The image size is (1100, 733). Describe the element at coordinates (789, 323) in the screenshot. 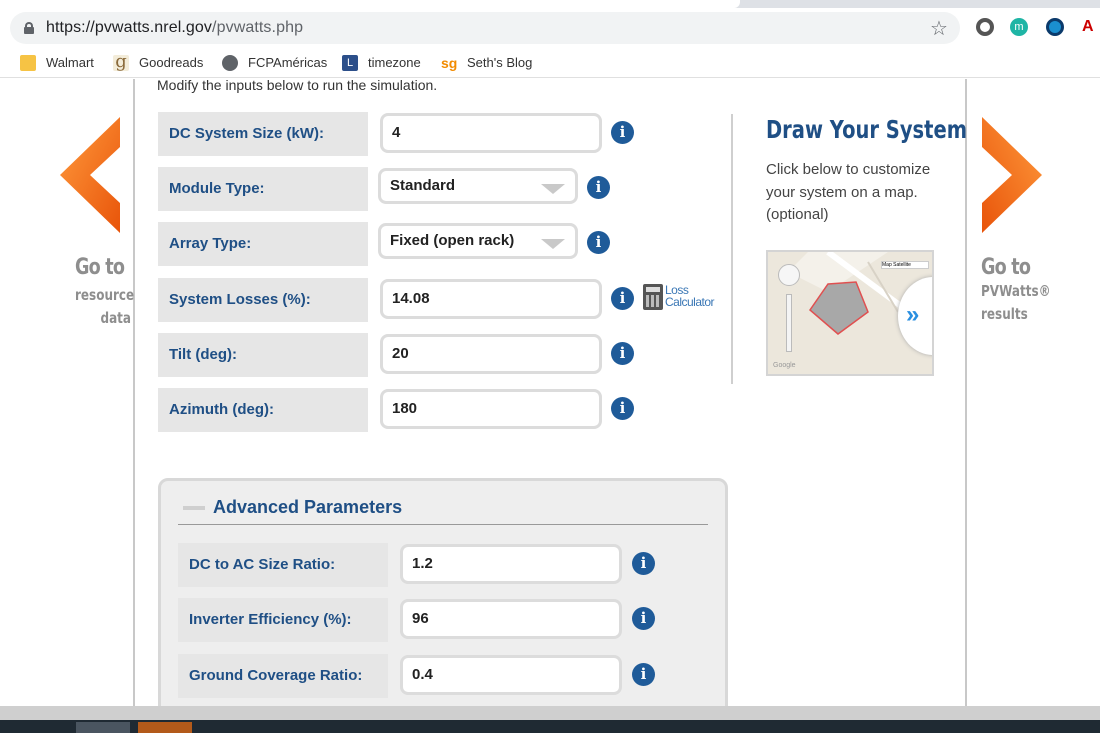

I see `map-zoom-control` at that location.